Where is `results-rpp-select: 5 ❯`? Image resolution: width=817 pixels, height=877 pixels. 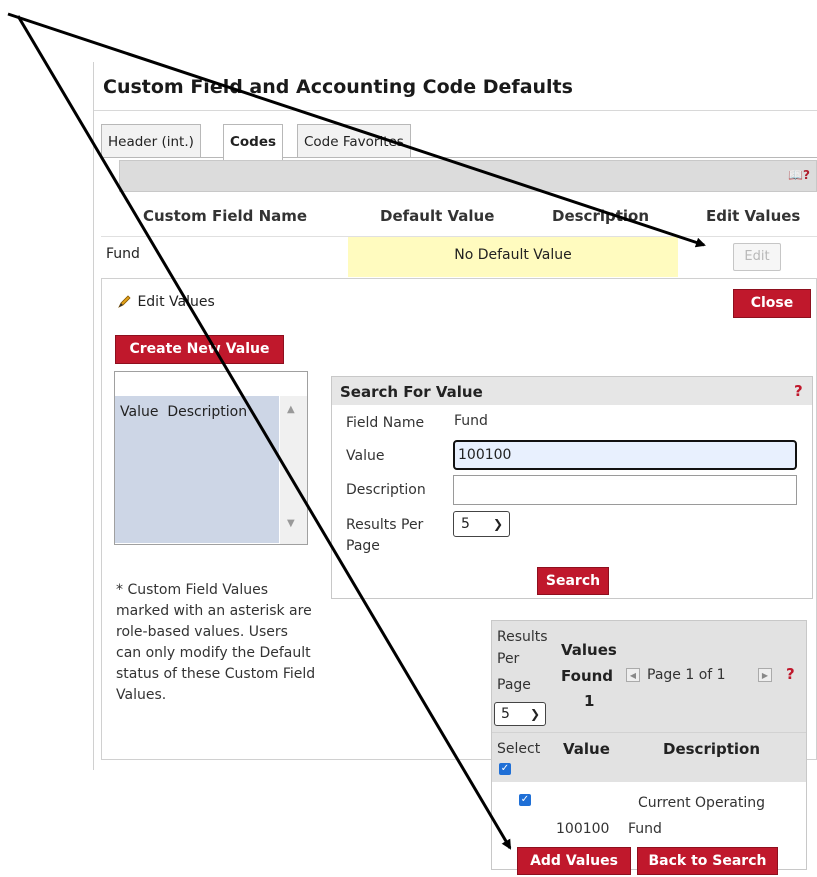 results-rpp-select: 5 ❯ is located at coordinates (520, 714).